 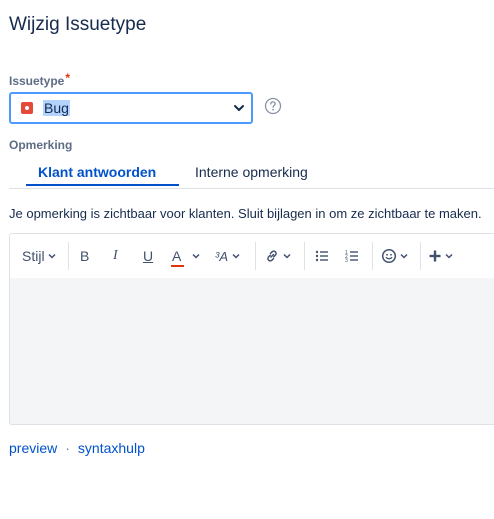 I want to click on bug-icon, so click(x=27, y=108).